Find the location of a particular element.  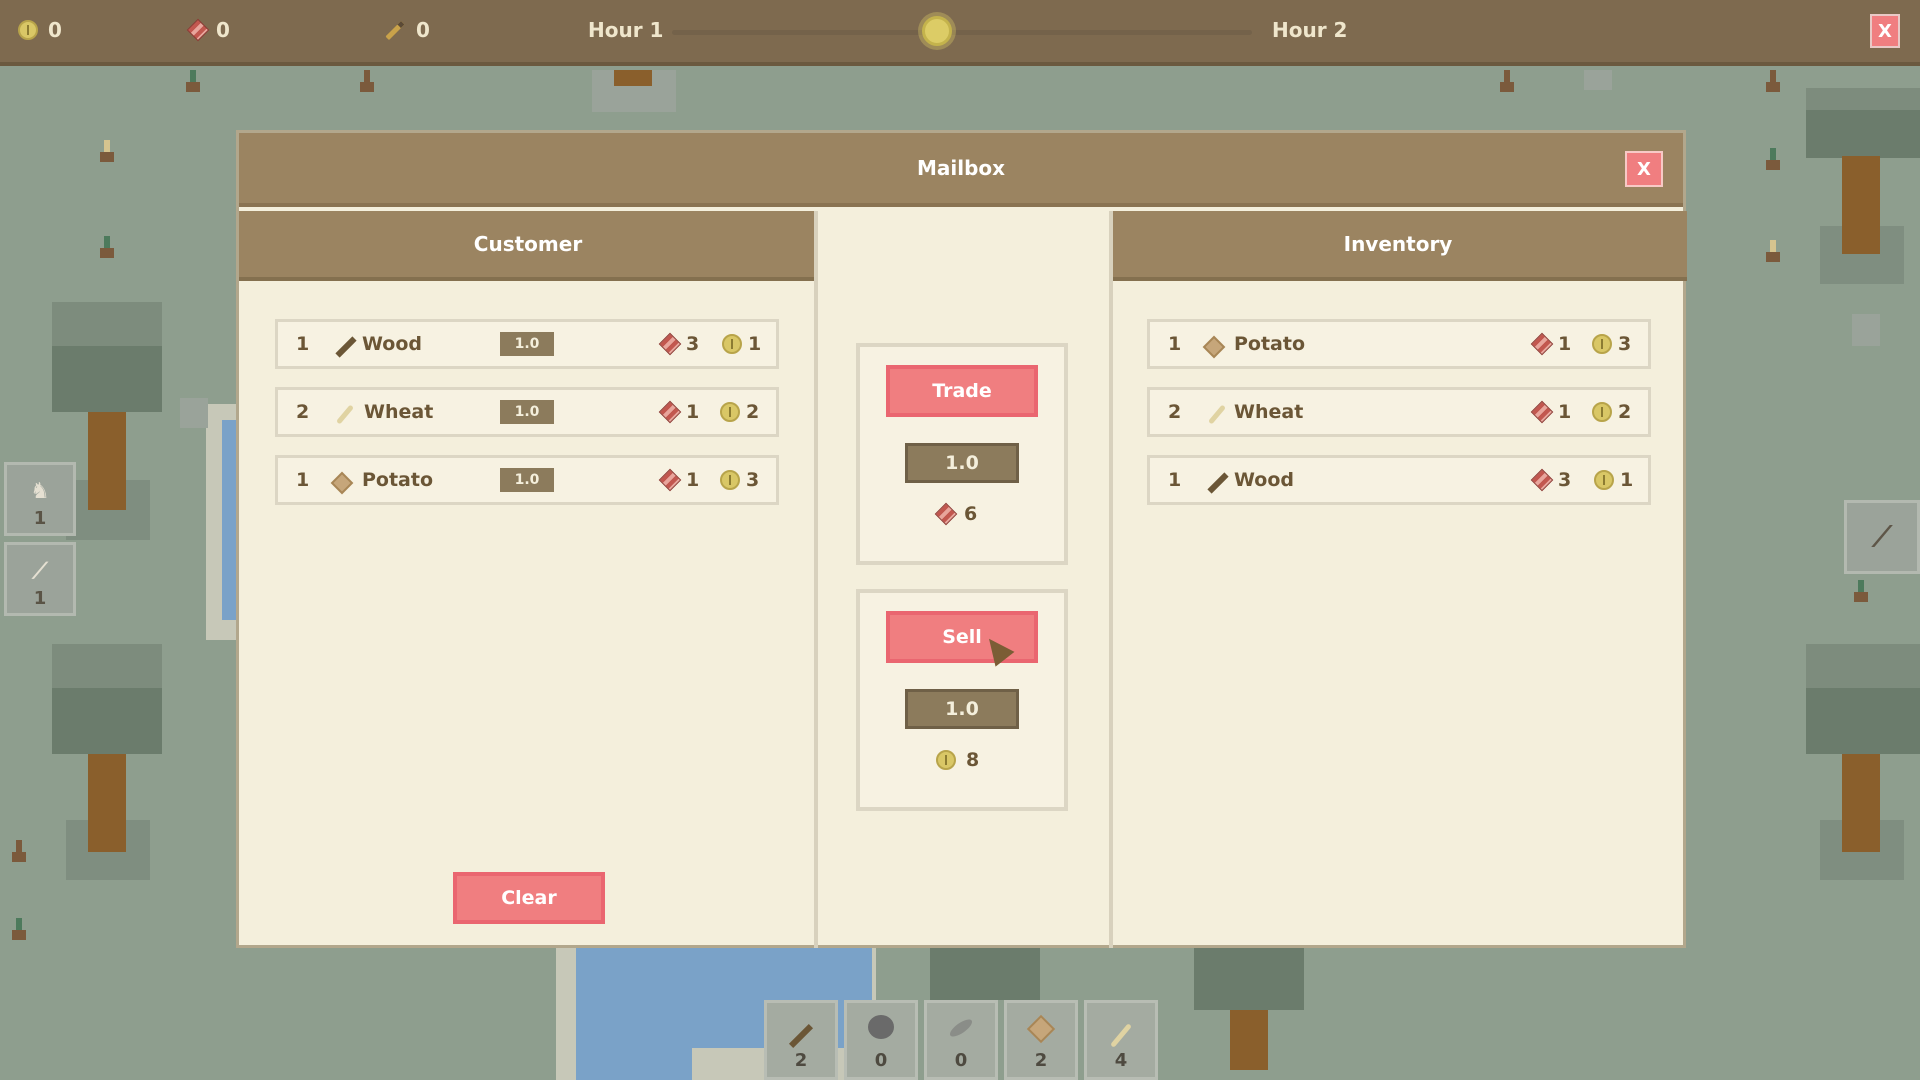

hotbar-slot-fish: 0 is located at coordinates (961, 1040).